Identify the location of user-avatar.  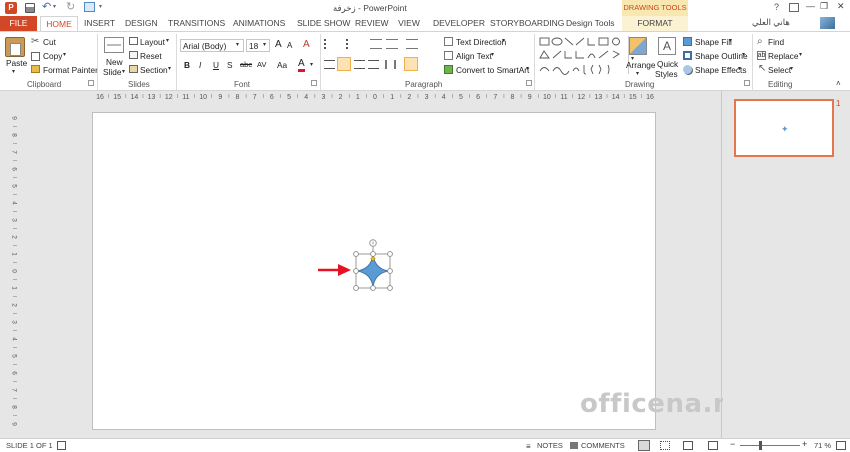
(827, 23).